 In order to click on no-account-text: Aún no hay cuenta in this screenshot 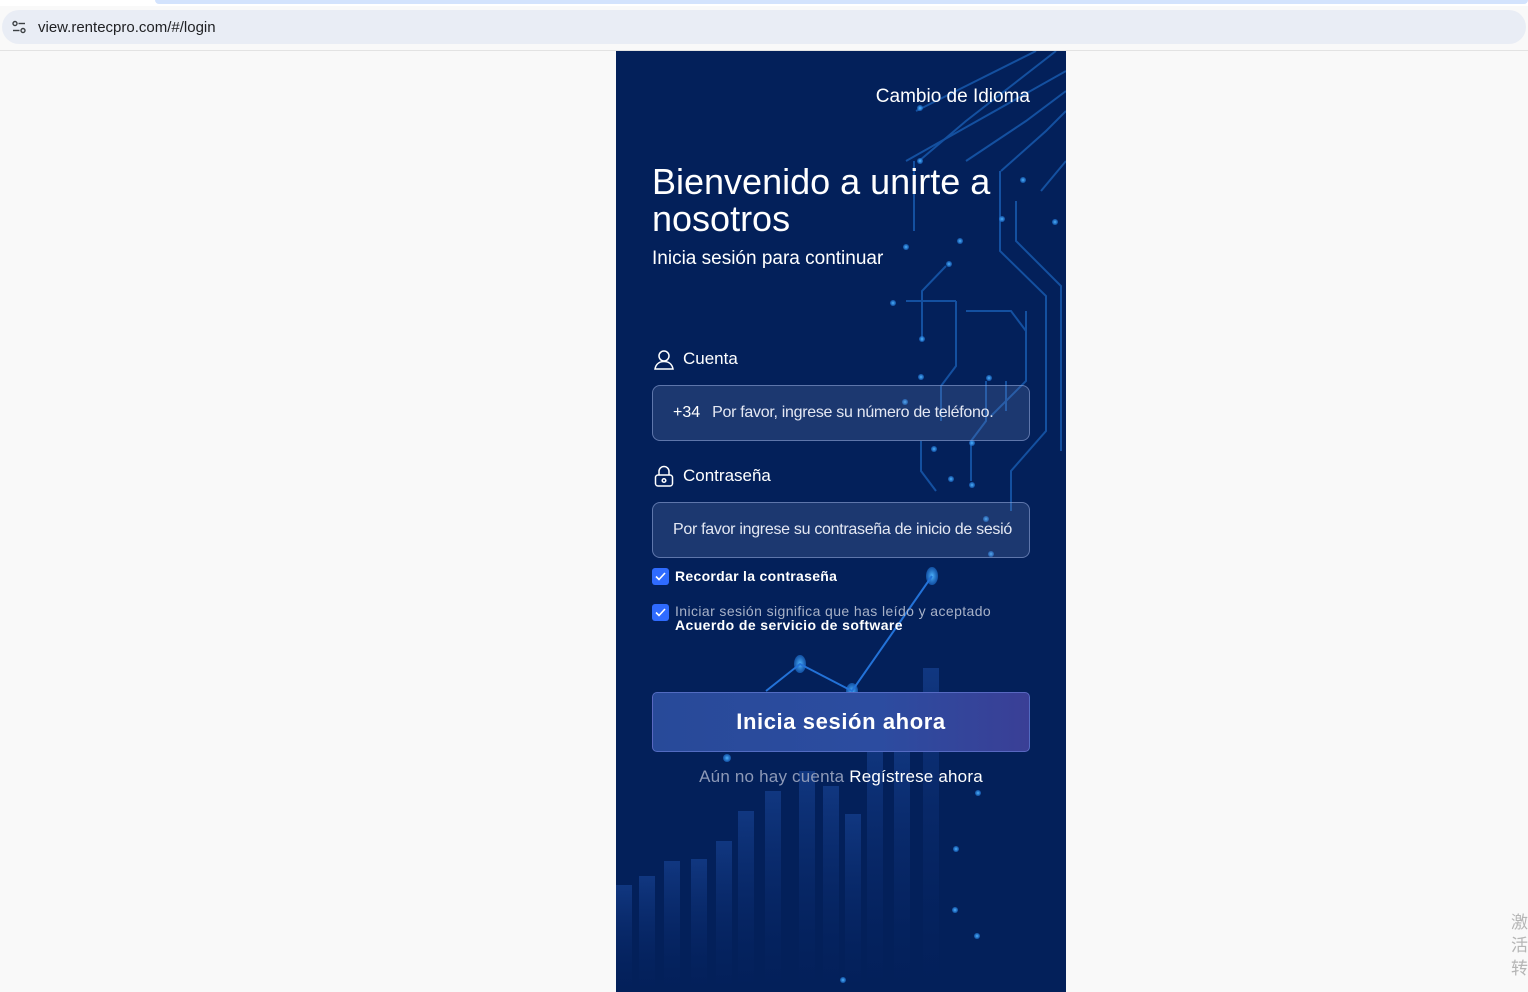, I will do `click(772, 776)`.